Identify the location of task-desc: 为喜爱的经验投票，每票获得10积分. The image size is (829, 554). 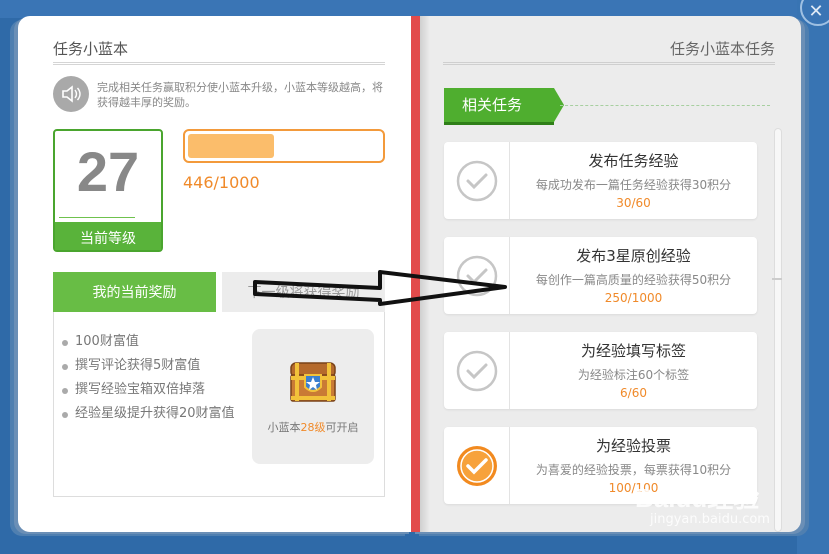
(633, 470).